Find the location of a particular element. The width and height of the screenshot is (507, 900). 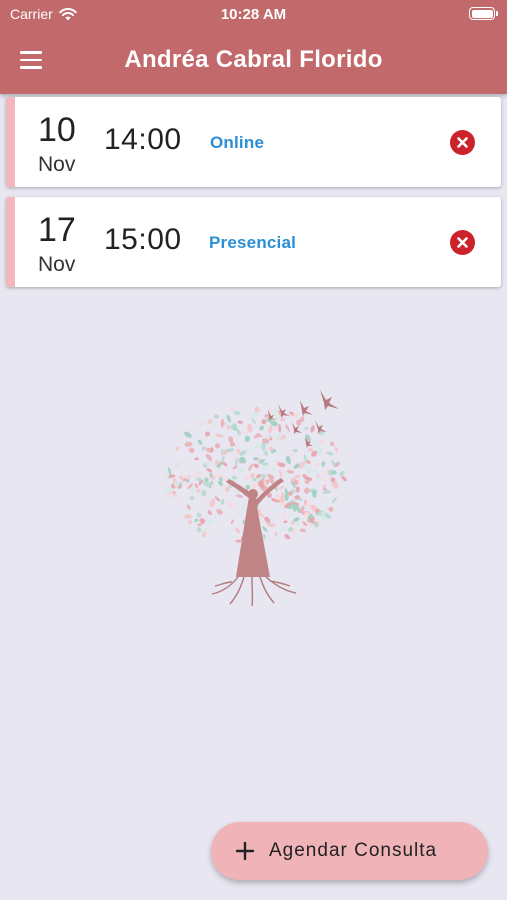

tree-roots is located at coordinates (254, 591).